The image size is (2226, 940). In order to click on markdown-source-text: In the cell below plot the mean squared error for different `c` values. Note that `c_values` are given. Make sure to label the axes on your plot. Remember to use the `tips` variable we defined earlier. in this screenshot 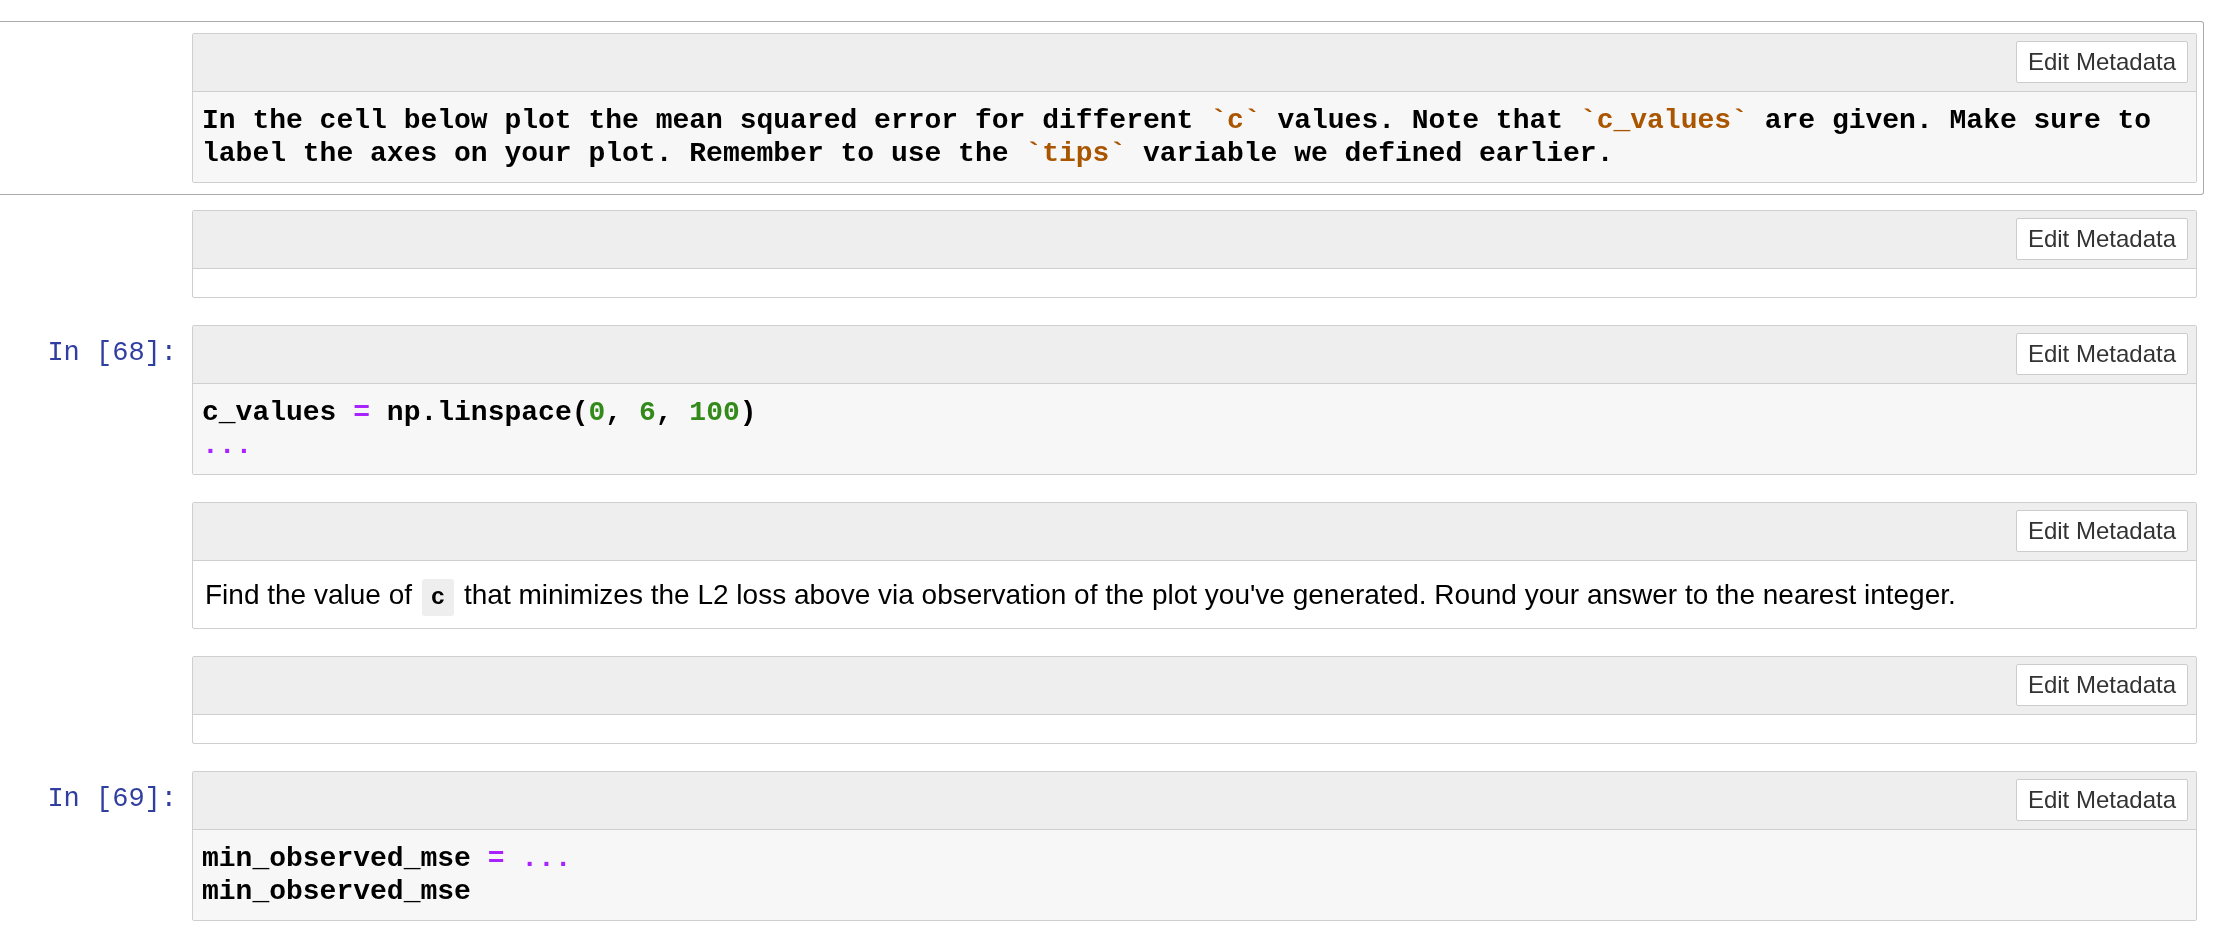, I will do `click(1177, 137)`.